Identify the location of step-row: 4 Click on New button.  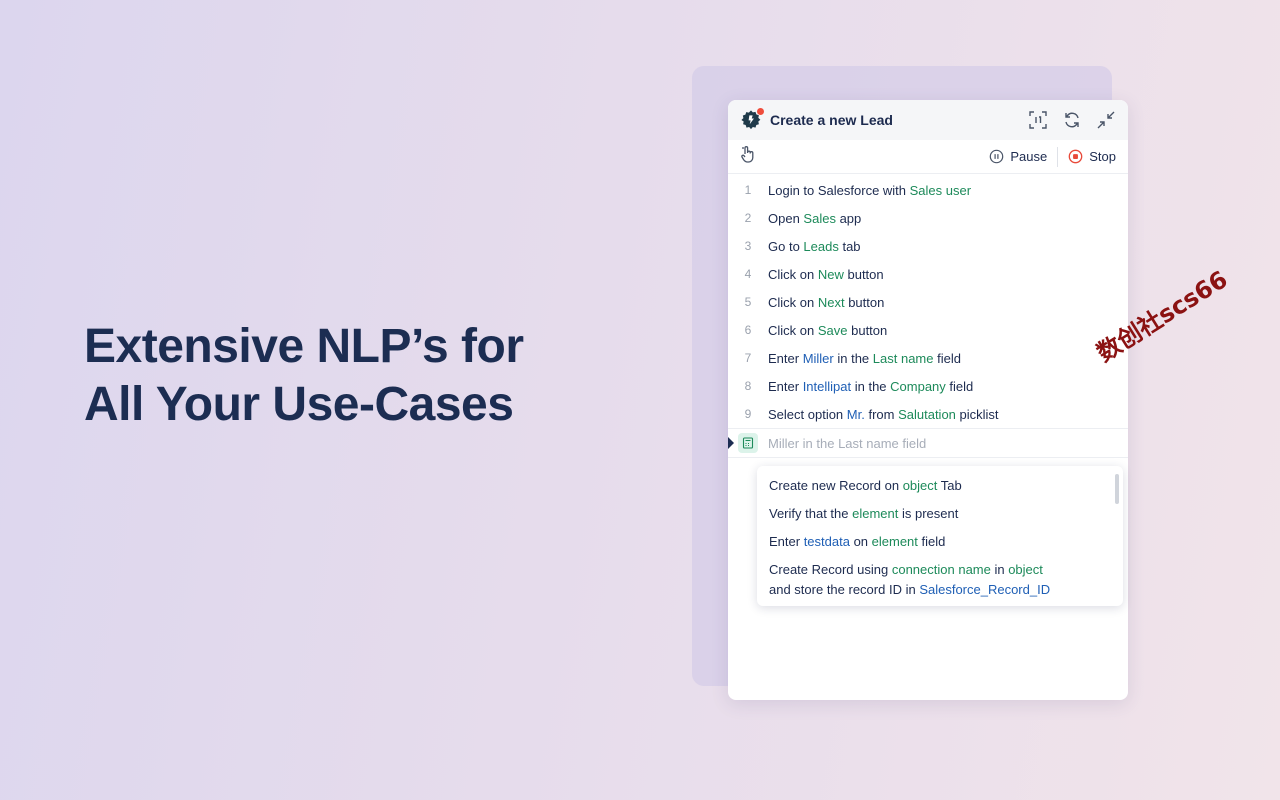
(928, 274).